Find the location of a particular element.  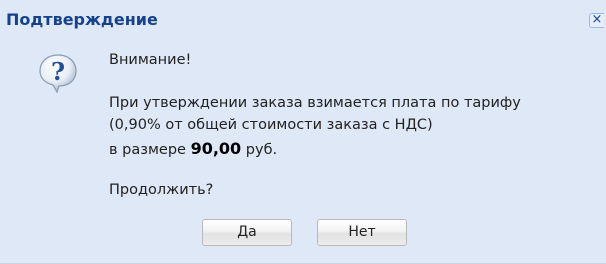

dialog-title: Подтверждение is located at coordinates (82, 19).